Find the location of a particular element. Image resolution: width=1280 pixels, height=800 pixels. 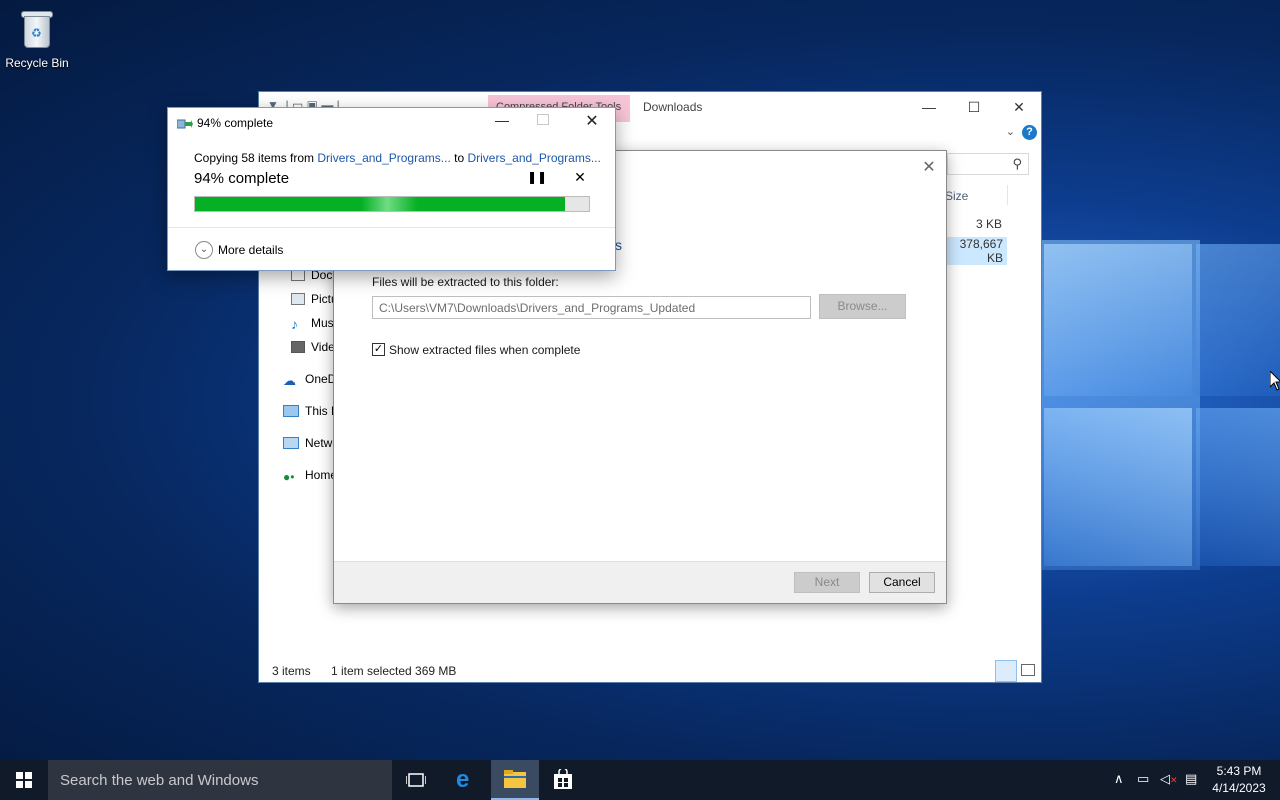

copy-files-icon is located at coordinates (185, 124).